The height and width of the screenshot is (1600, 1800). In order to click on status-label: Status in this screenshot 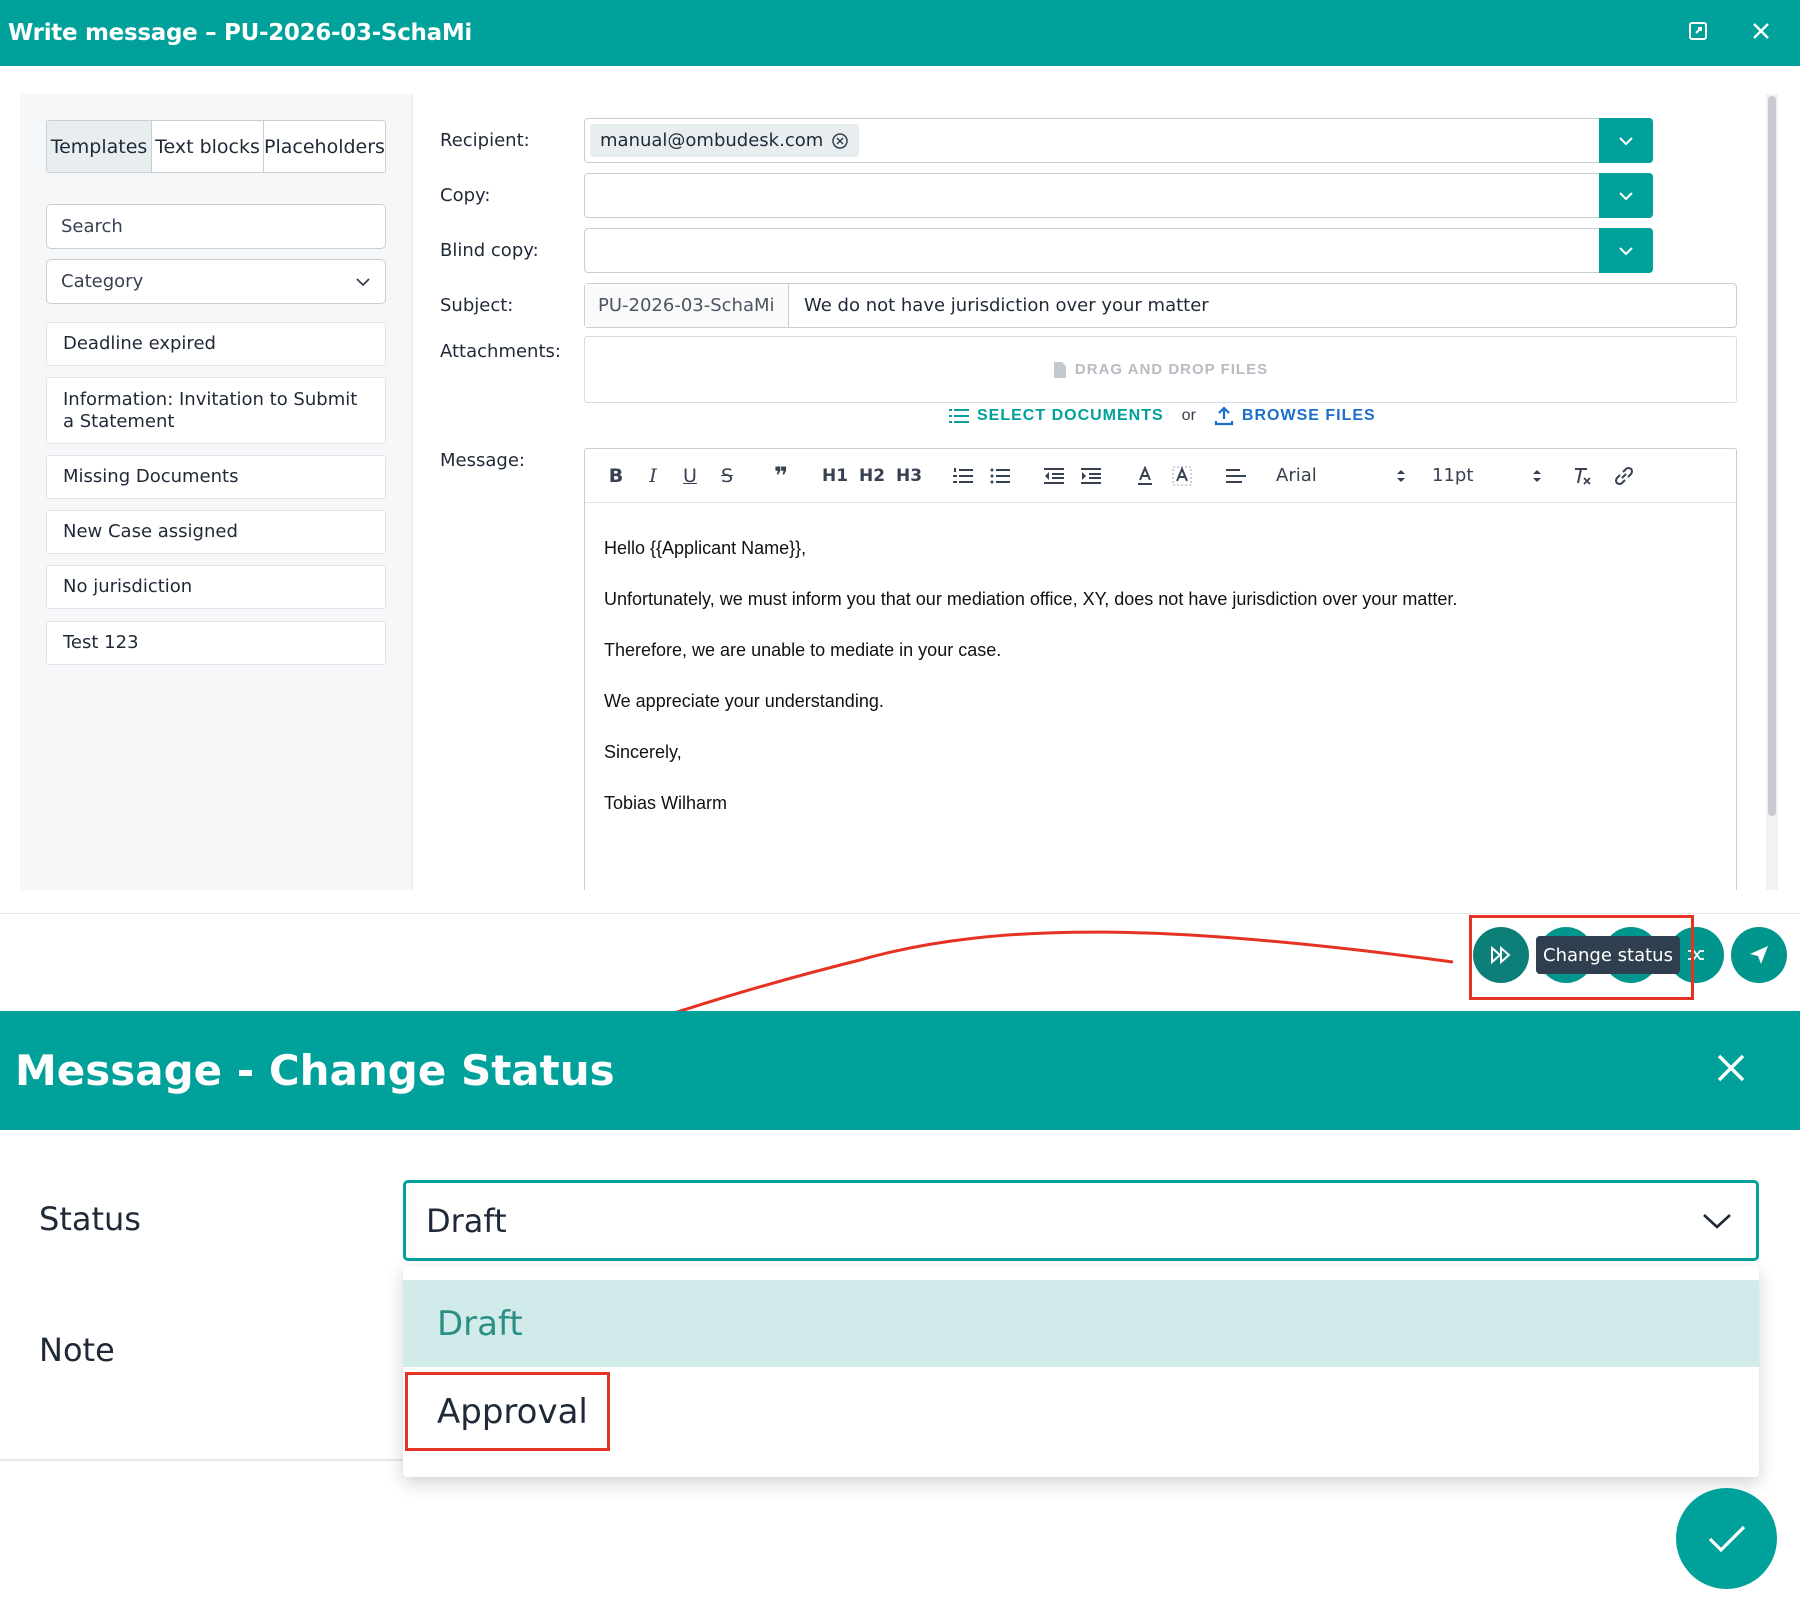, I will do `click(90, 1219)`.